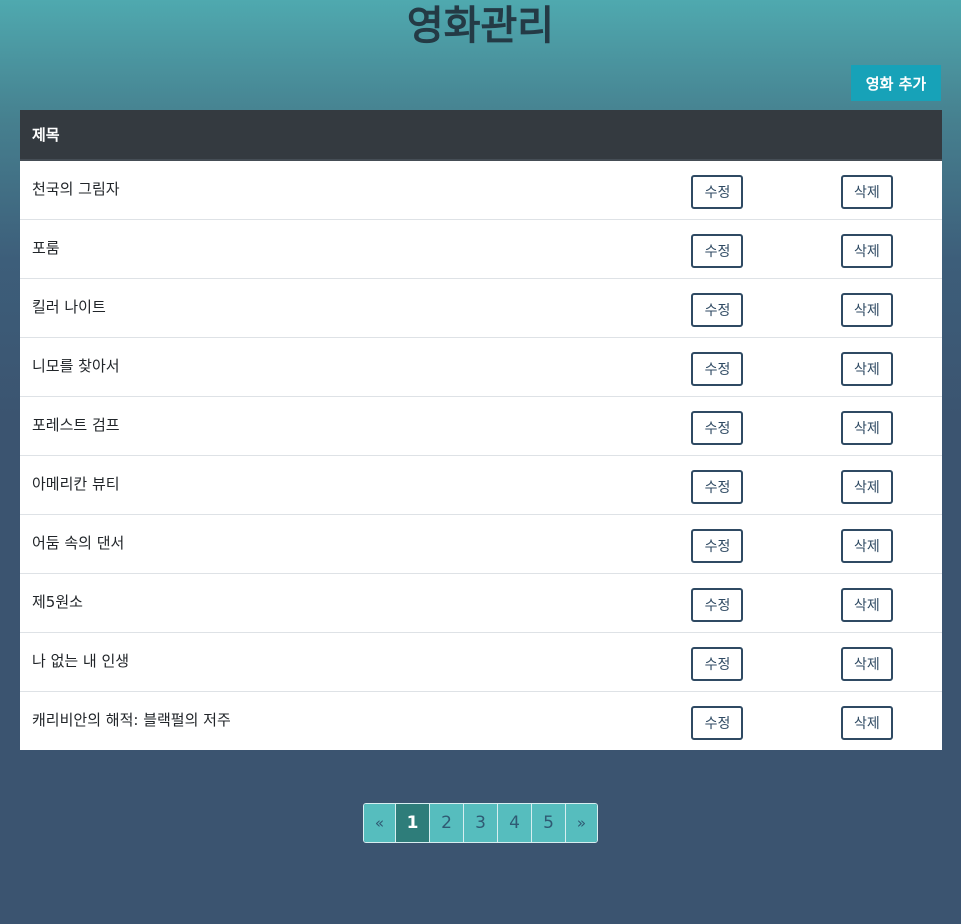 This screenshot has height=924, width=961. I want to click on table-row: 나 없는 내 인생 수정 삭제, so click(481, 662).